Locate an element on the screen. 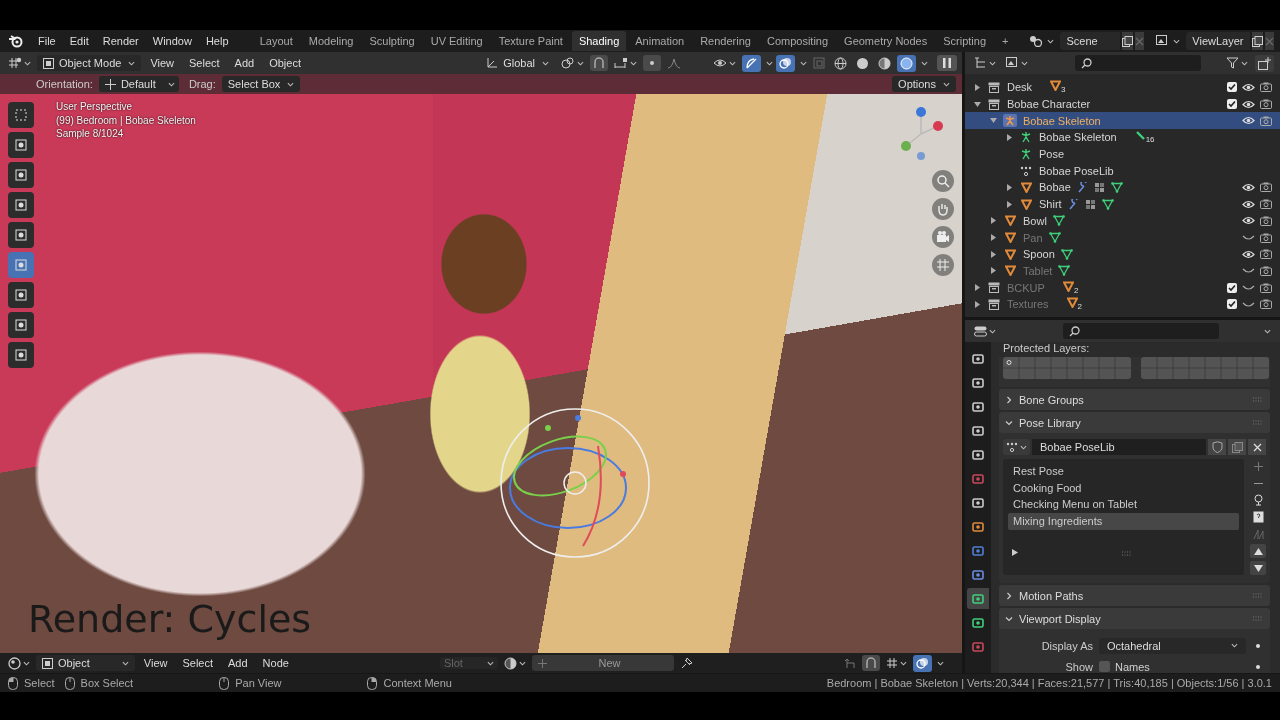 This screenshot has width=1280, height=720. rendered-shading-button is located at coordinates (906, 63).